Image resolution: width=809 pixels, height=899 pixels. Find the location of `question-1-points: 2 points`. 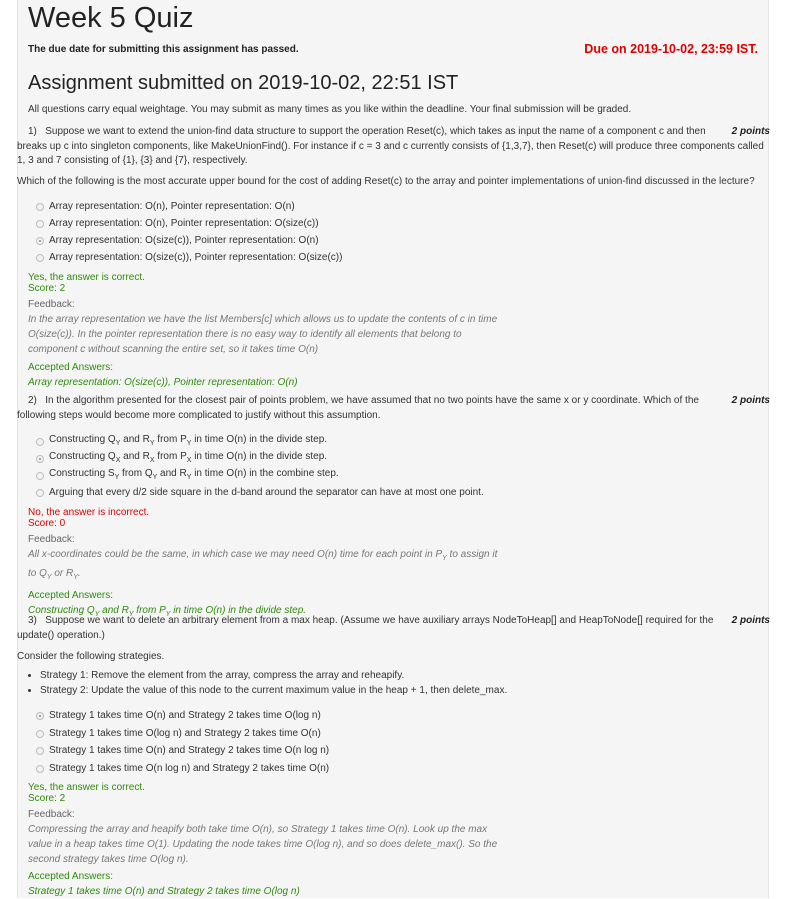

question-1-points: 2 points is located at coordinates (750, 131).